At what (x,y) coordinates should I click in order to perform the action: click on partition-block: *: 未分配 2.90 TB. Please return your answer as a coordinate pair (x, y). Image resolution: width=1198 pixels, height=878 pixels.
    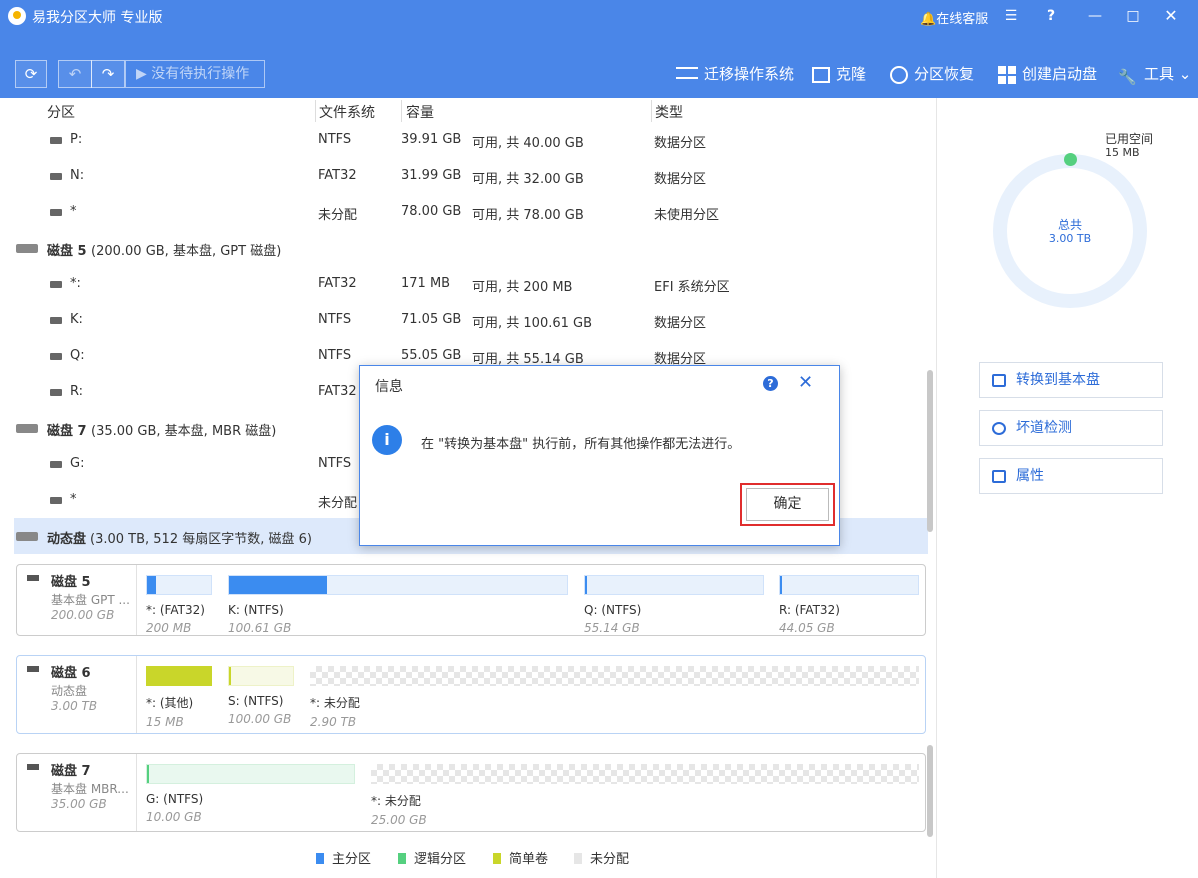
    Looking at the image, I should click on (614, 697).